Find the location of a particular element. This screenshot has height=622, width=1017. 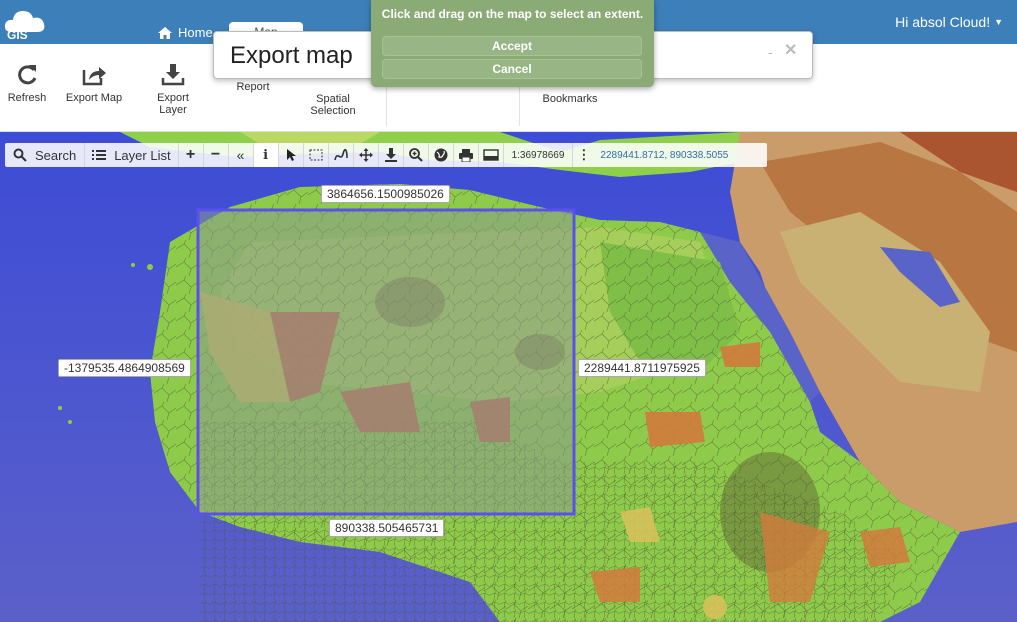

zoom-out-button: − is located at coordinates (216, 155).